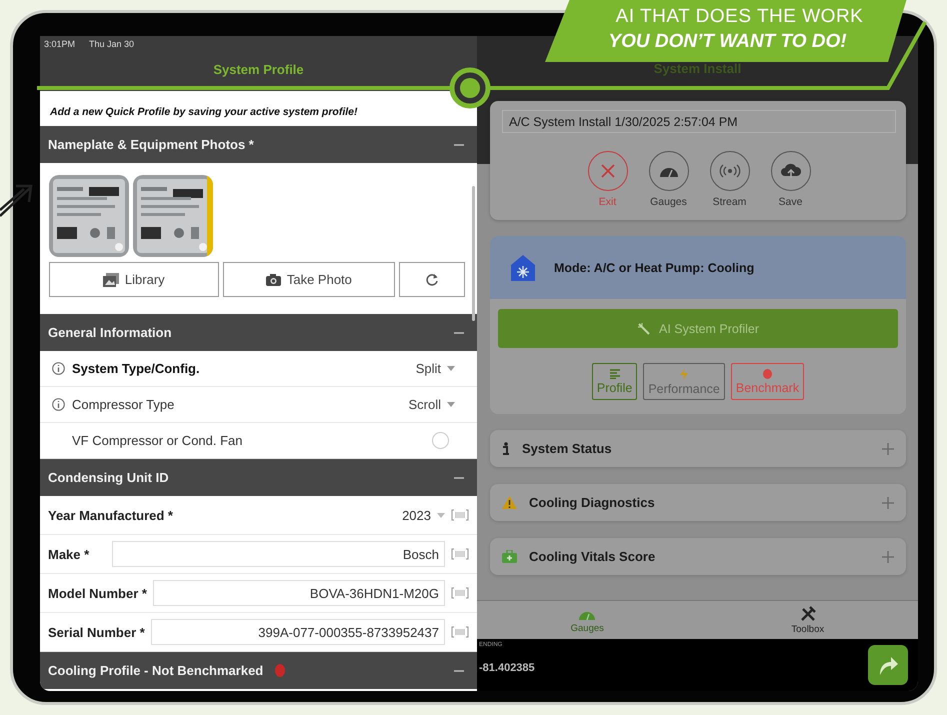  I want to click on session-name-field: A/C System Install 1/30/2025 2:57:04 PM, so click(699, 121).